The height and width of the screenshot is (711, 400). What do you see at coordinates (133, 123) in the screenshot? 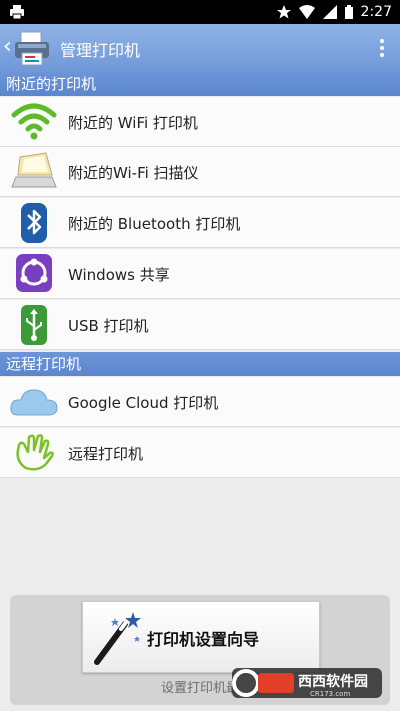
I see `list-item-label: 附近的 WiFi 打印机` at bounding box center [133, 123].